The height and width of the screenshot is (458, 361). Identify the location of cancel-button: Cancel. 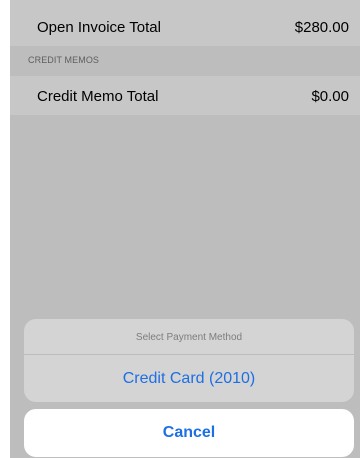
(189, 433).